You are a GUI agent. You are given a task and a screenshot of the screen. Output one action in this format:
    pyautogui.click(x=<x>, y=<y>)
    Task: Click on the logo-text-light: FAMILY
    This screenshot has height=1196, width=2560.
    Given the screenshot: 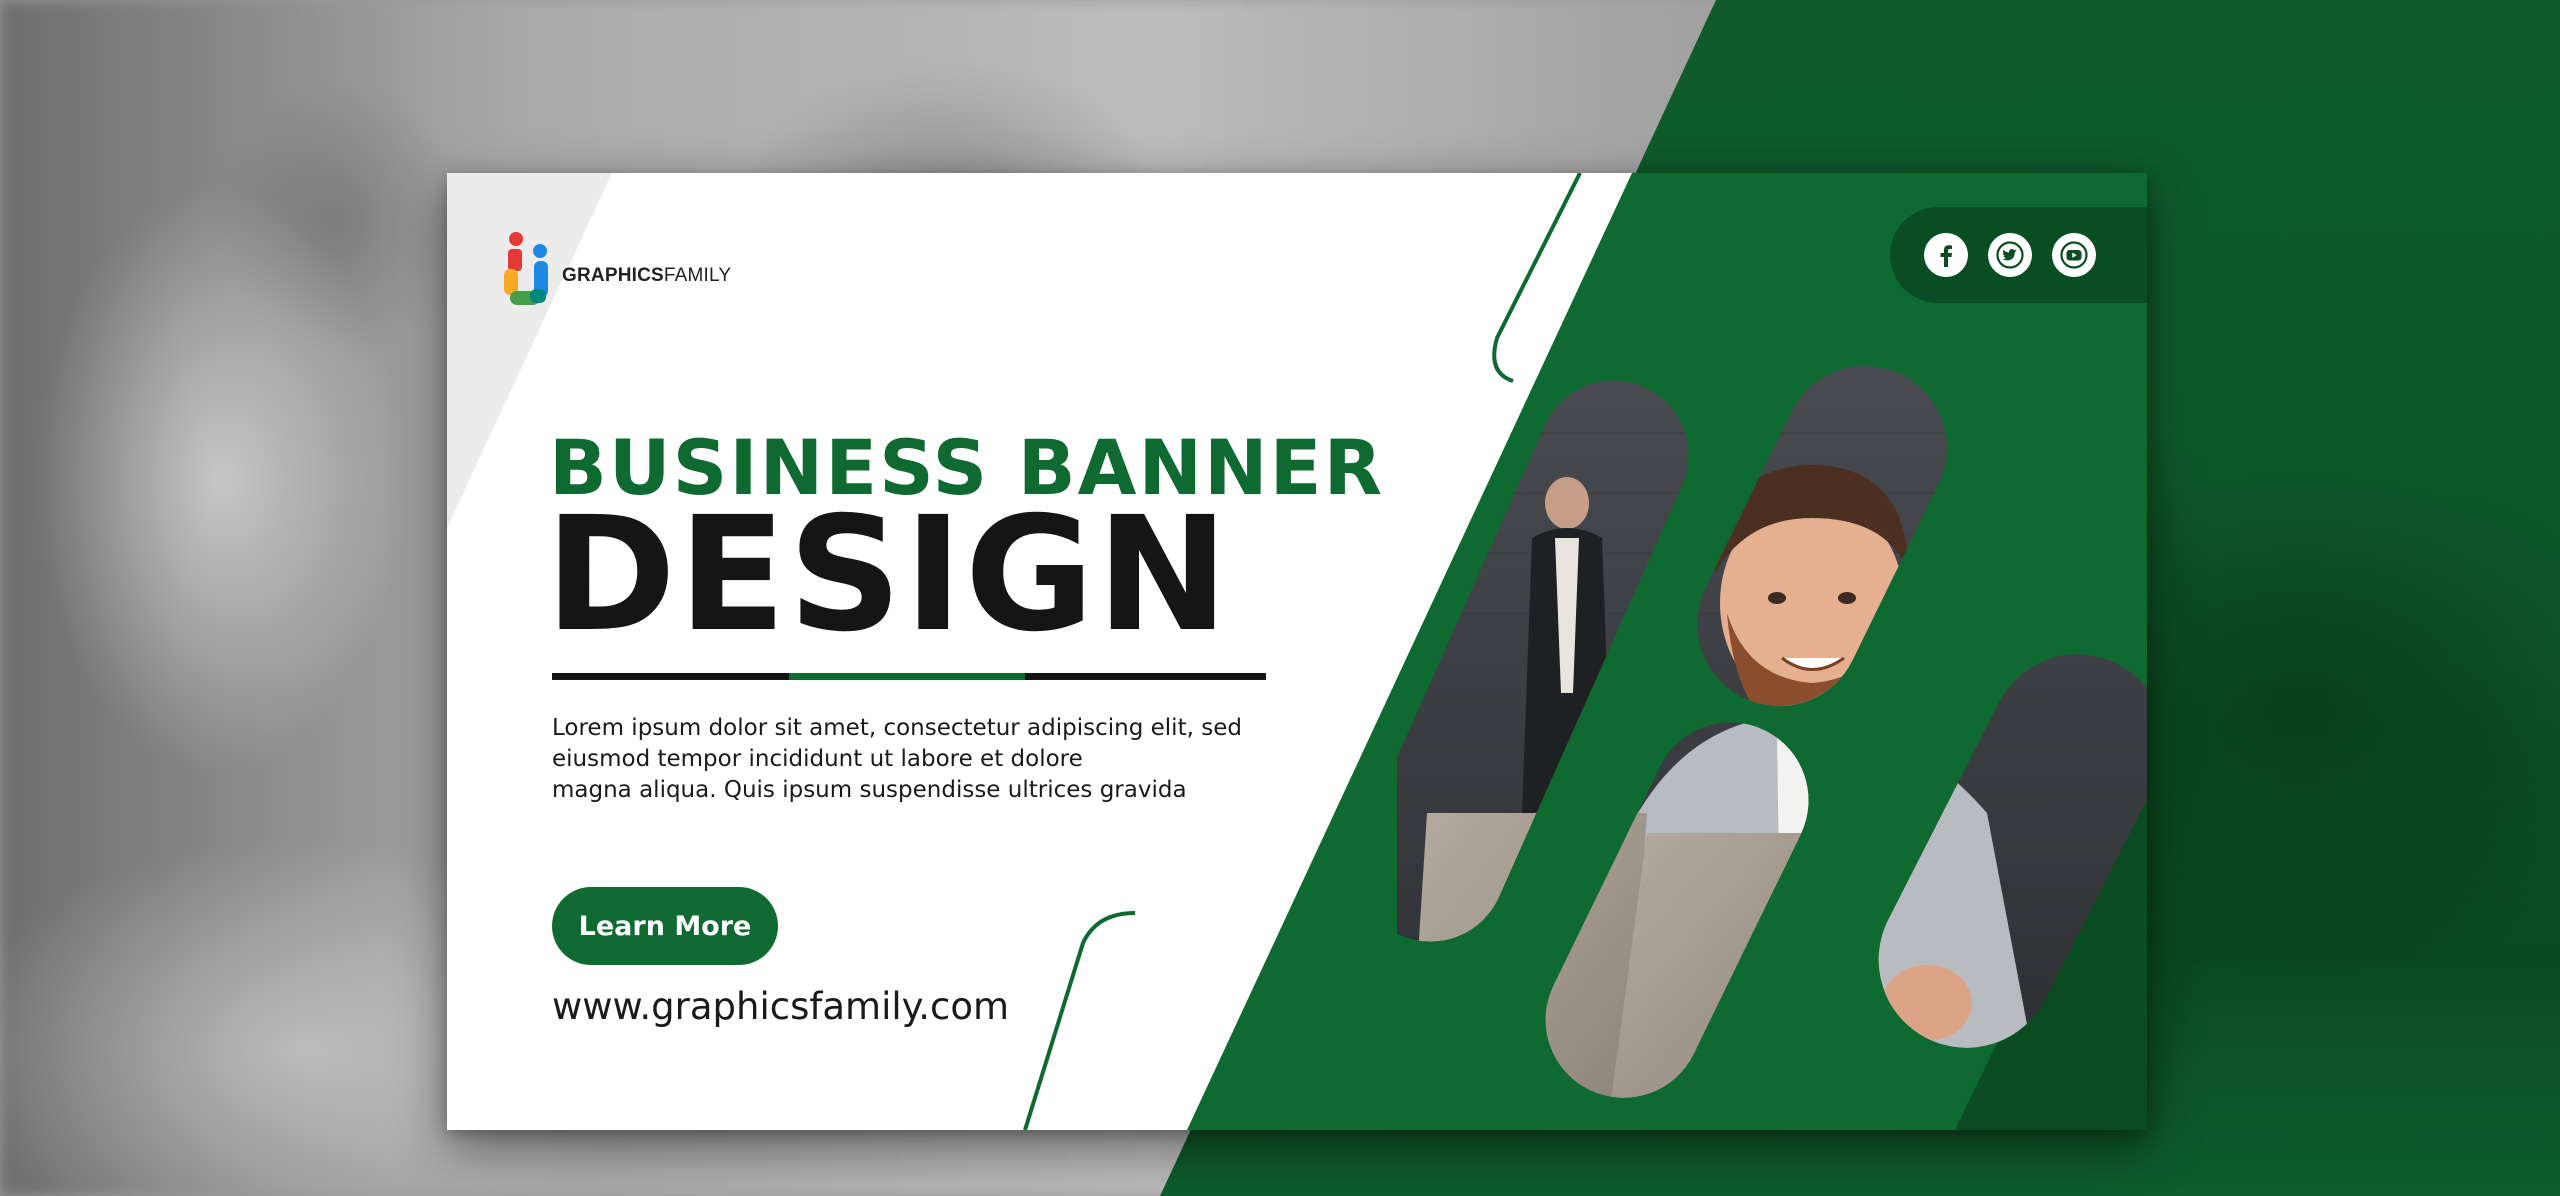 What is the action you would take?
    pyautogui.click(x=697, y=275)
    